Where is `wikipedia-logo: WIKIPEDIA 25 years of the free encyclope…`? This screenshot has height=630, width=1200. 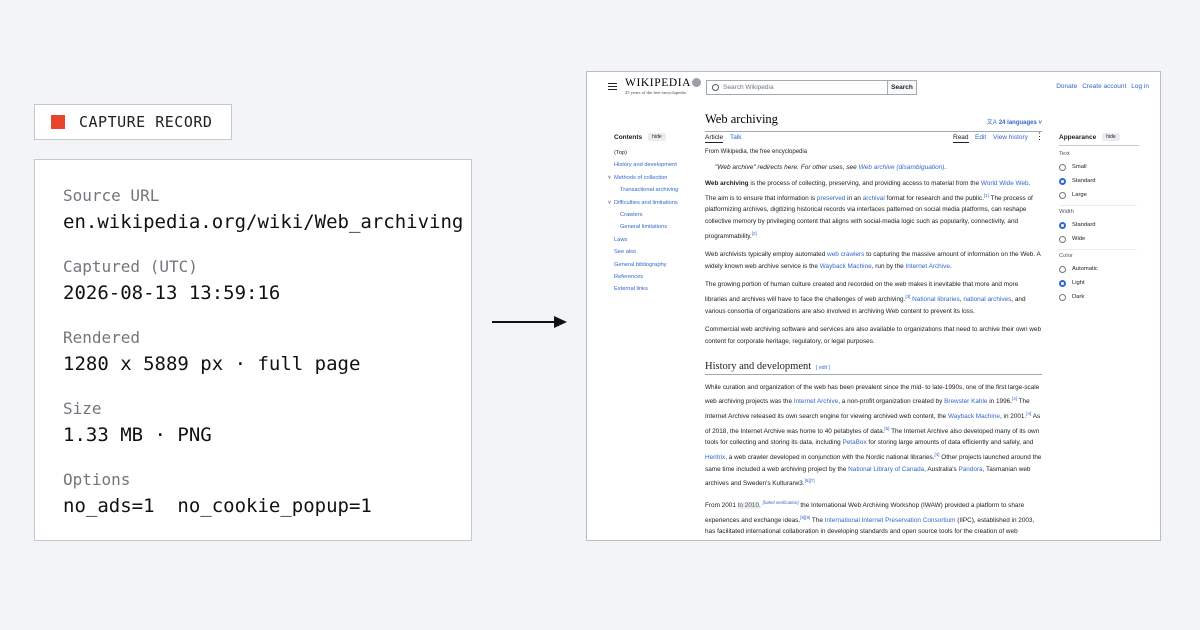
wikipedia-logo: WIKIPEDIA 25 years of the free encyclope… is located at coordinates (663, 86).